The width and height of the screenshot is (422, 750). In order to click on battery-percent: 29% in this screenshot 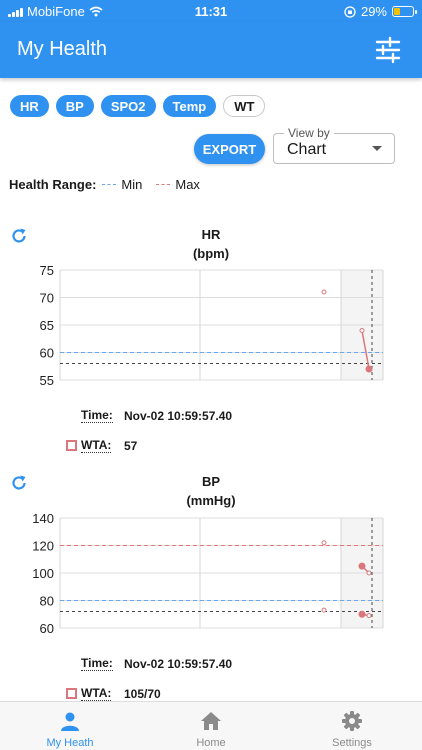, I will do `click(373, 11)`.